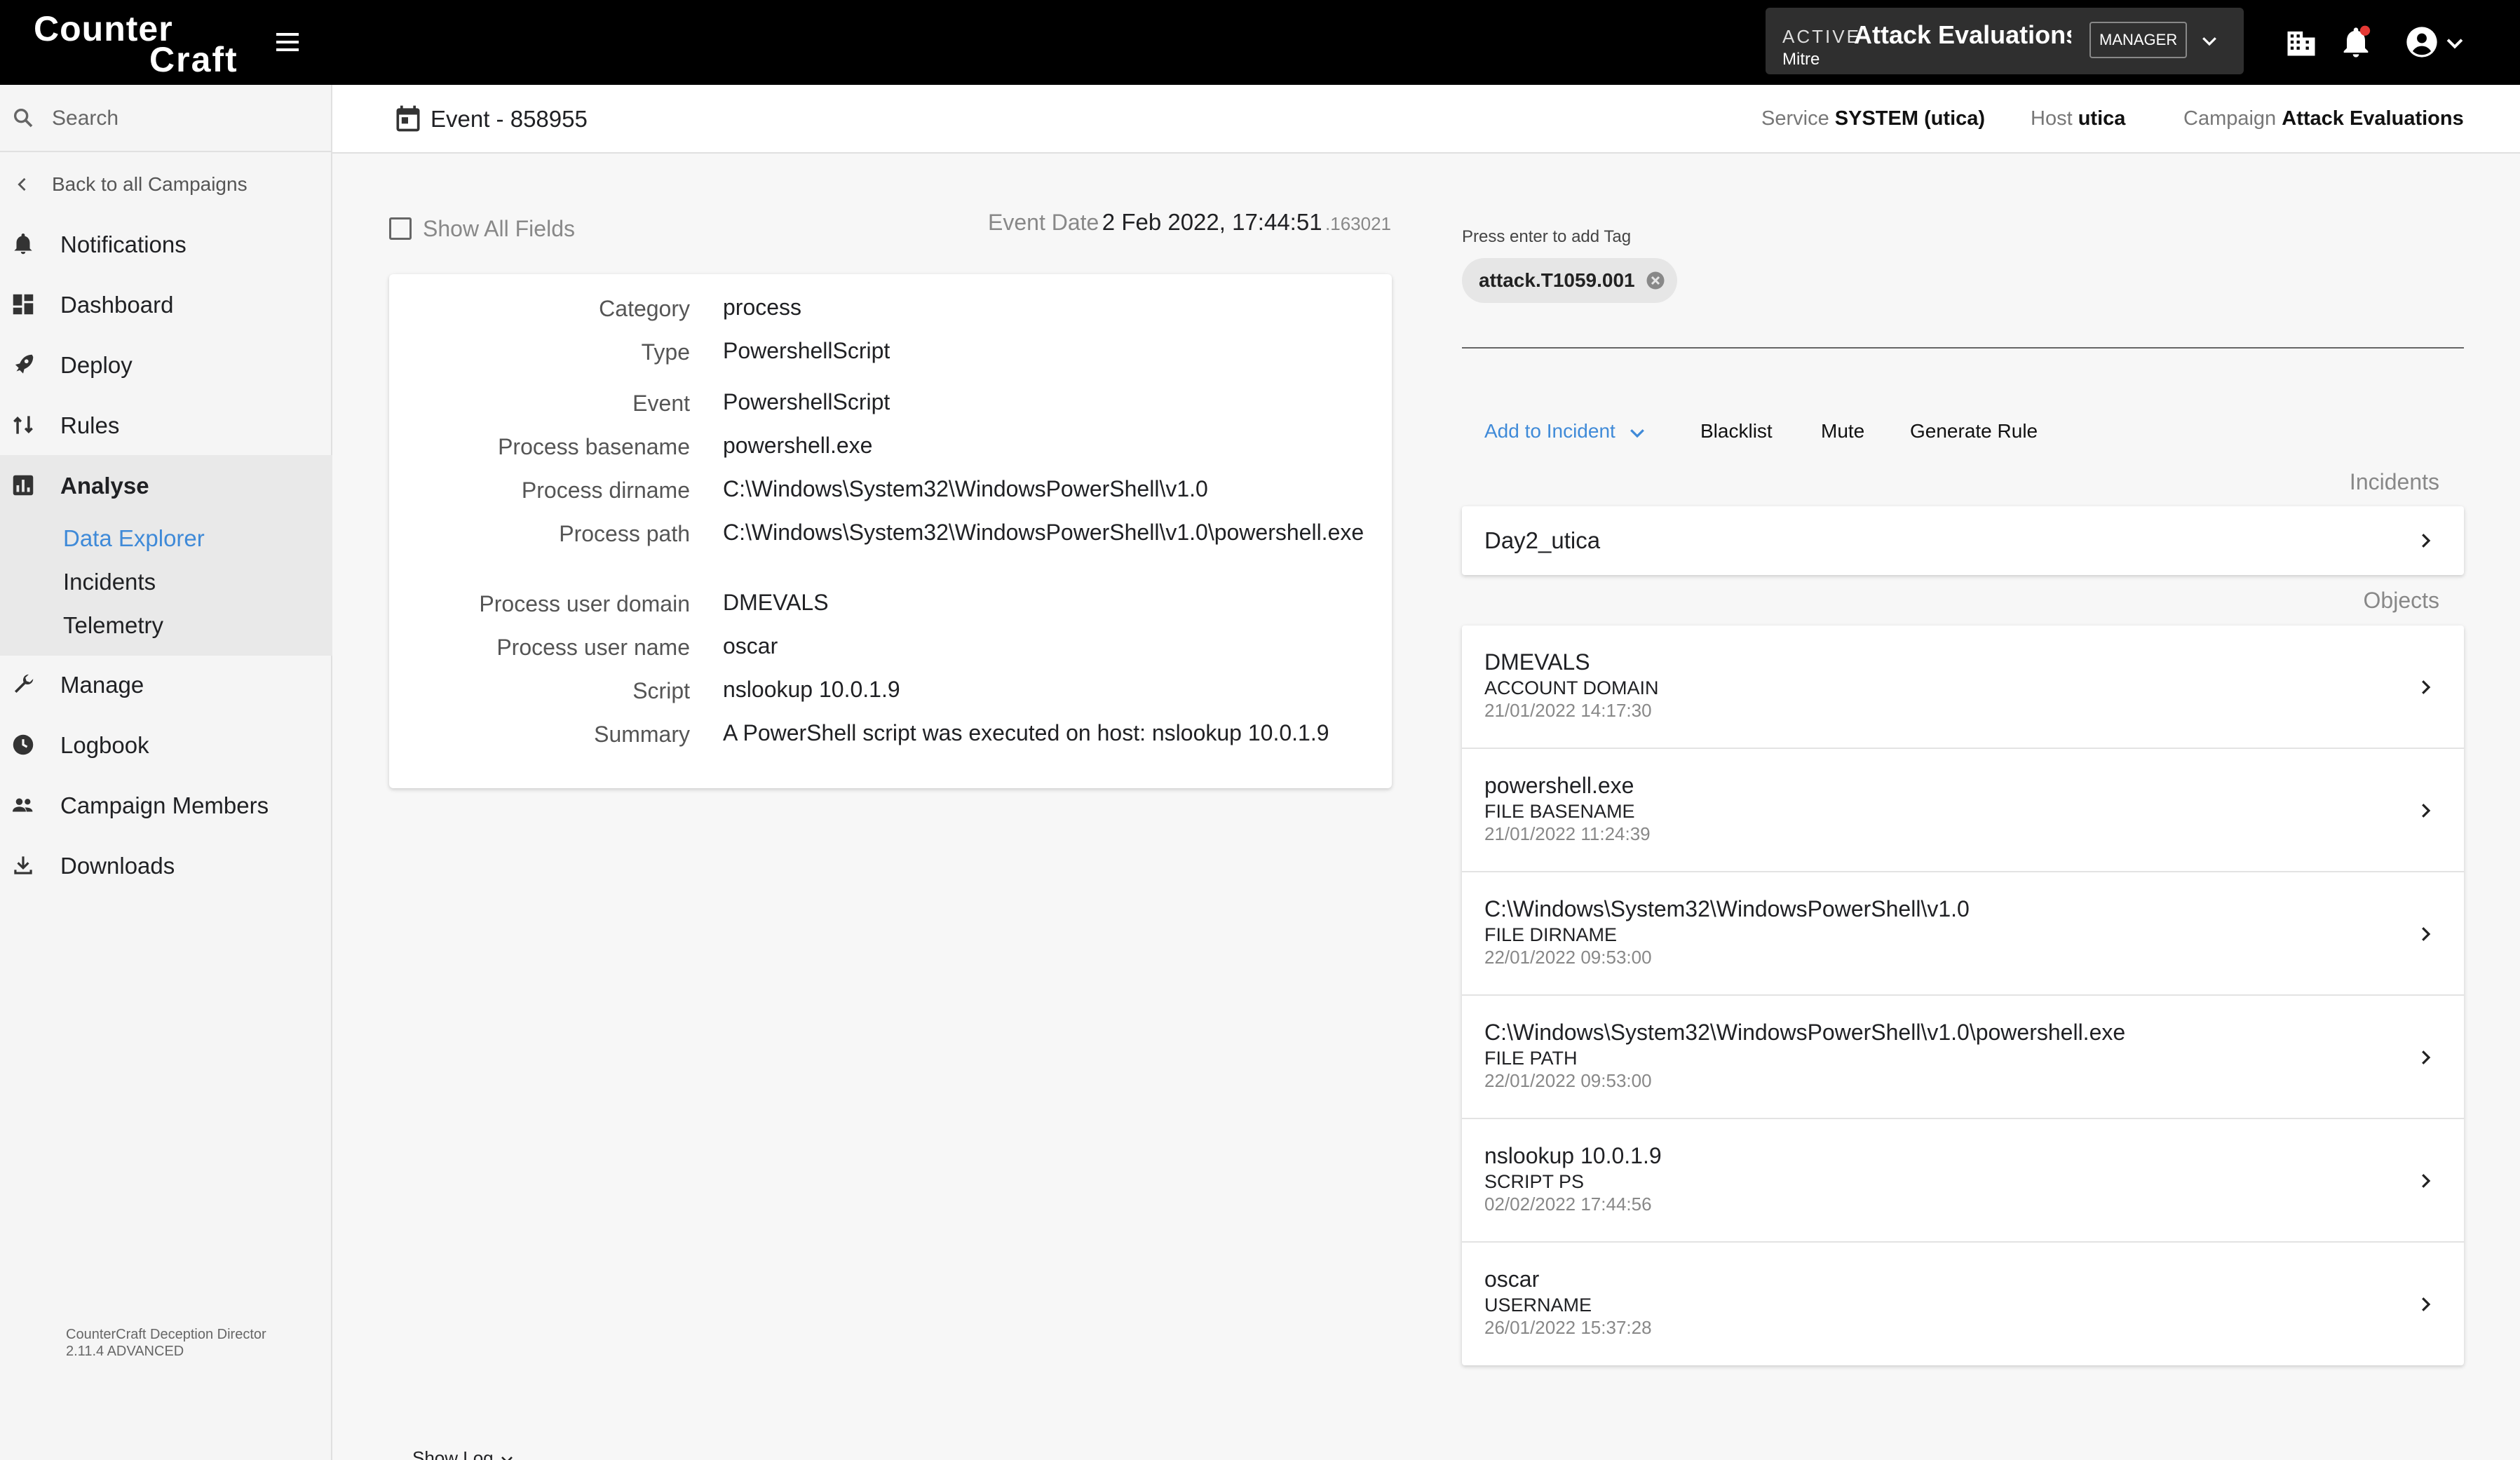 The height and width of the screenshot is (1460, 2520). I want to click on rules-icon, so click(23, 425).